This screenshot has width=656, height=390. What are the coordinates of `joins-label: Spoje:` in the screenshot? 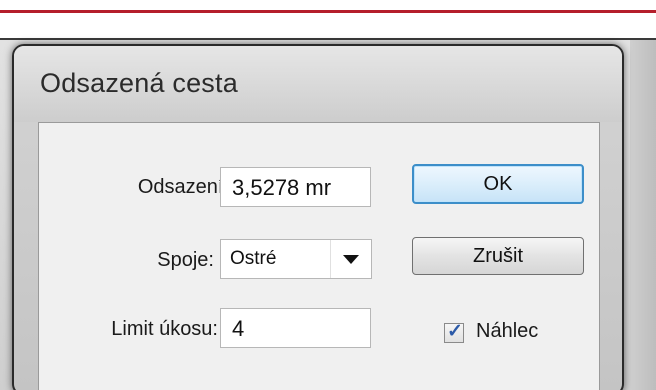 It's located at (185, 260).